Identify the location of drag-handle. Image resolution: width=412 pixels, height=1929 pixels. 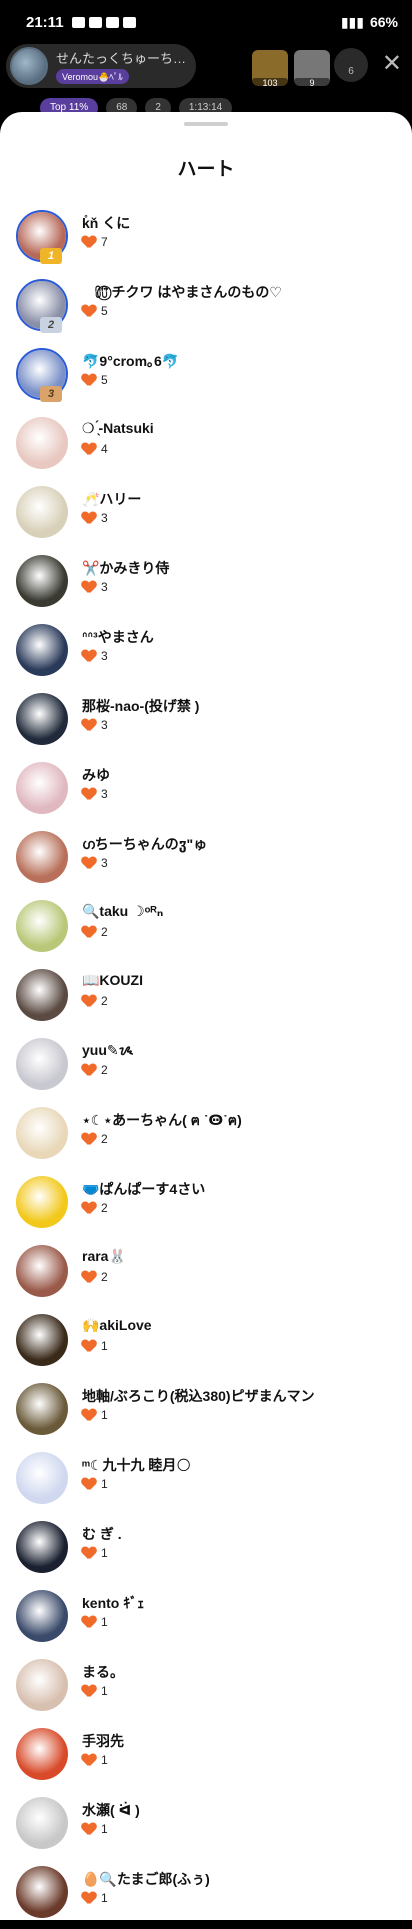
(206, 124).